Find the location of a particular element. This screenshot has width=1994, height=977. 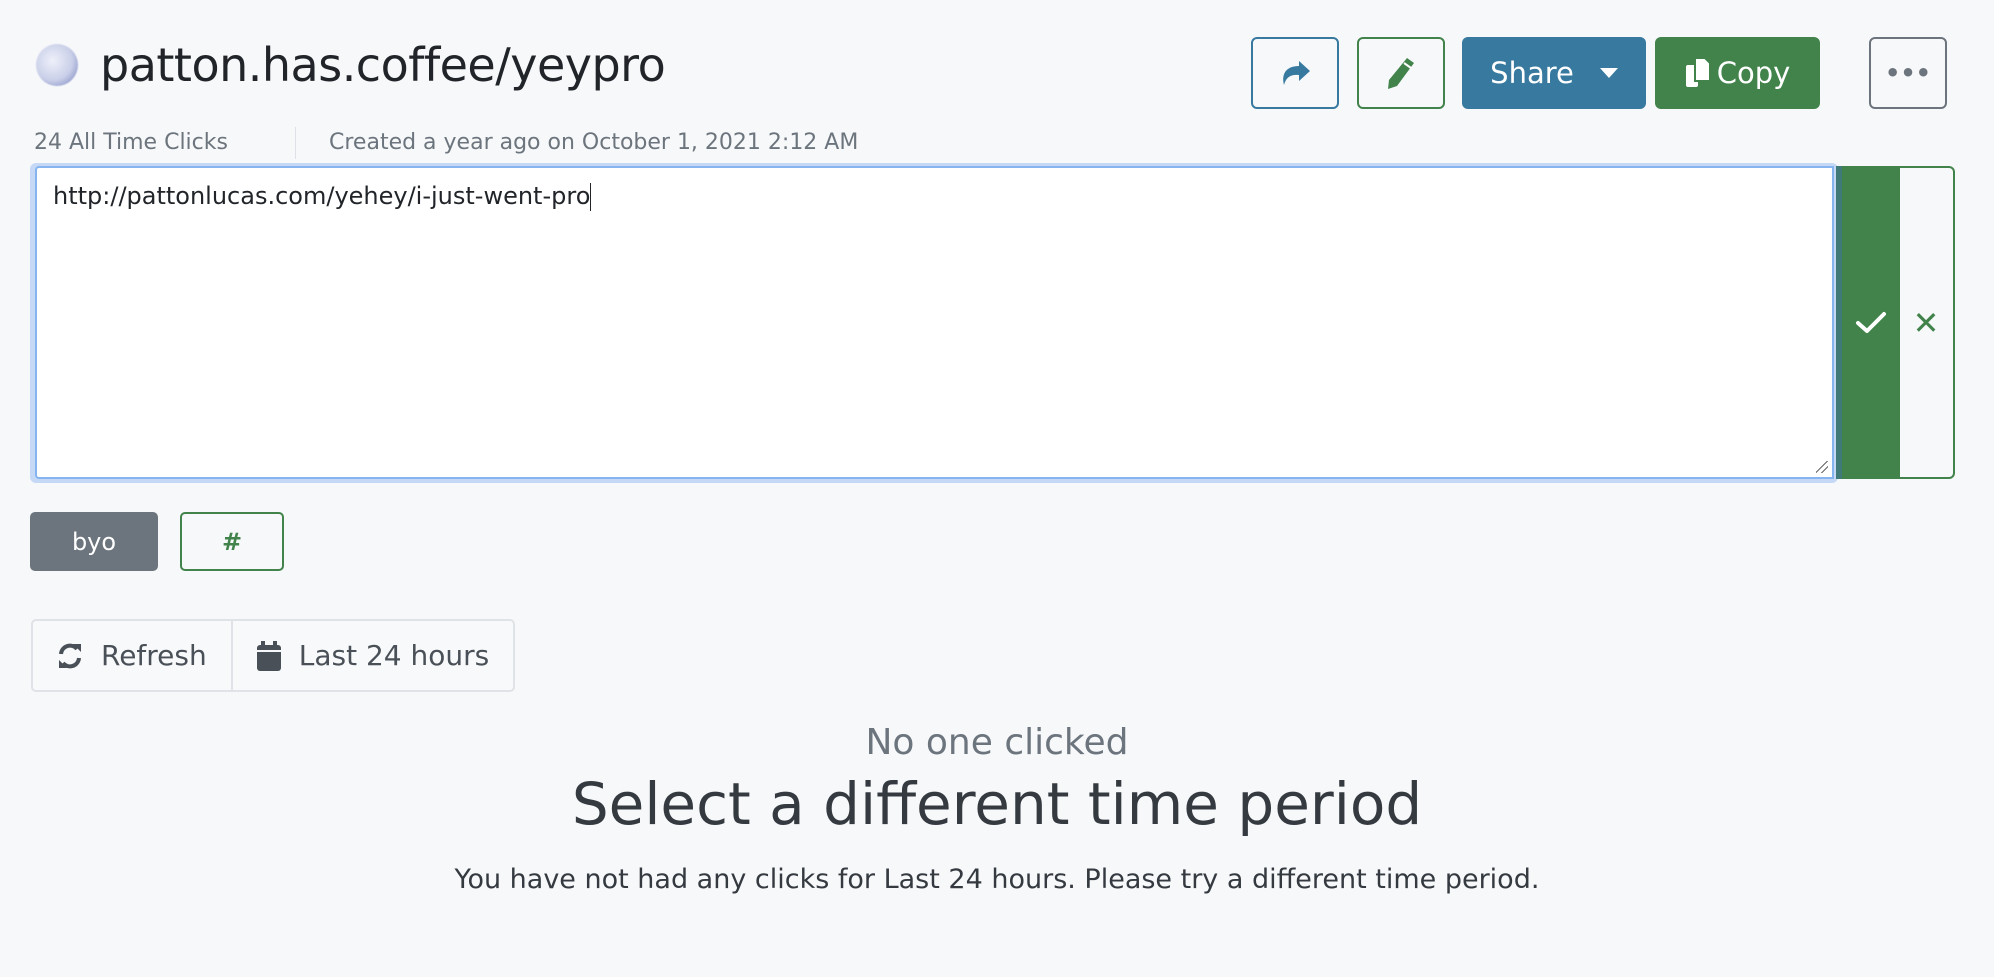

copy-icon is located at coordinates (1698, 72).